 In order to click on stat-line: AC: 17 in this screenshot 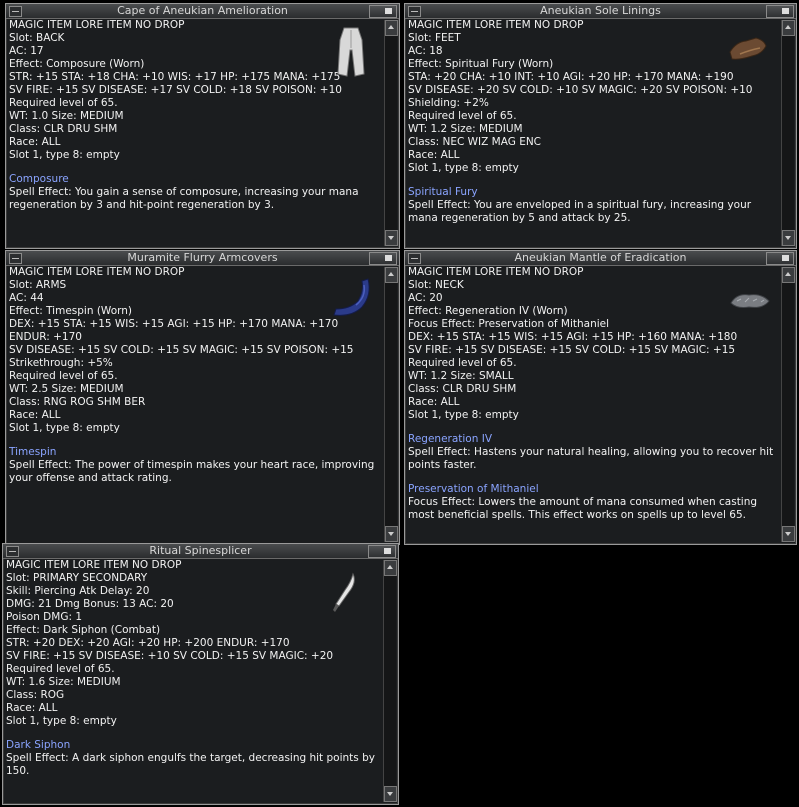, I will do `click(26, 51)`.